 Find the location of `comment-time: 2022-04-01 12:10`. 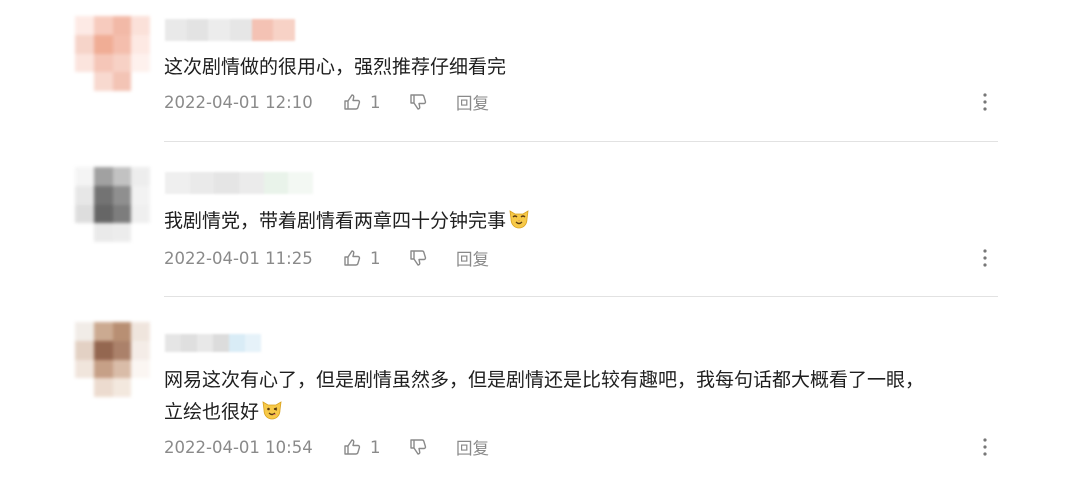

comment-time: 2022-04-01 12:10 is located at coordinates (238, 102).